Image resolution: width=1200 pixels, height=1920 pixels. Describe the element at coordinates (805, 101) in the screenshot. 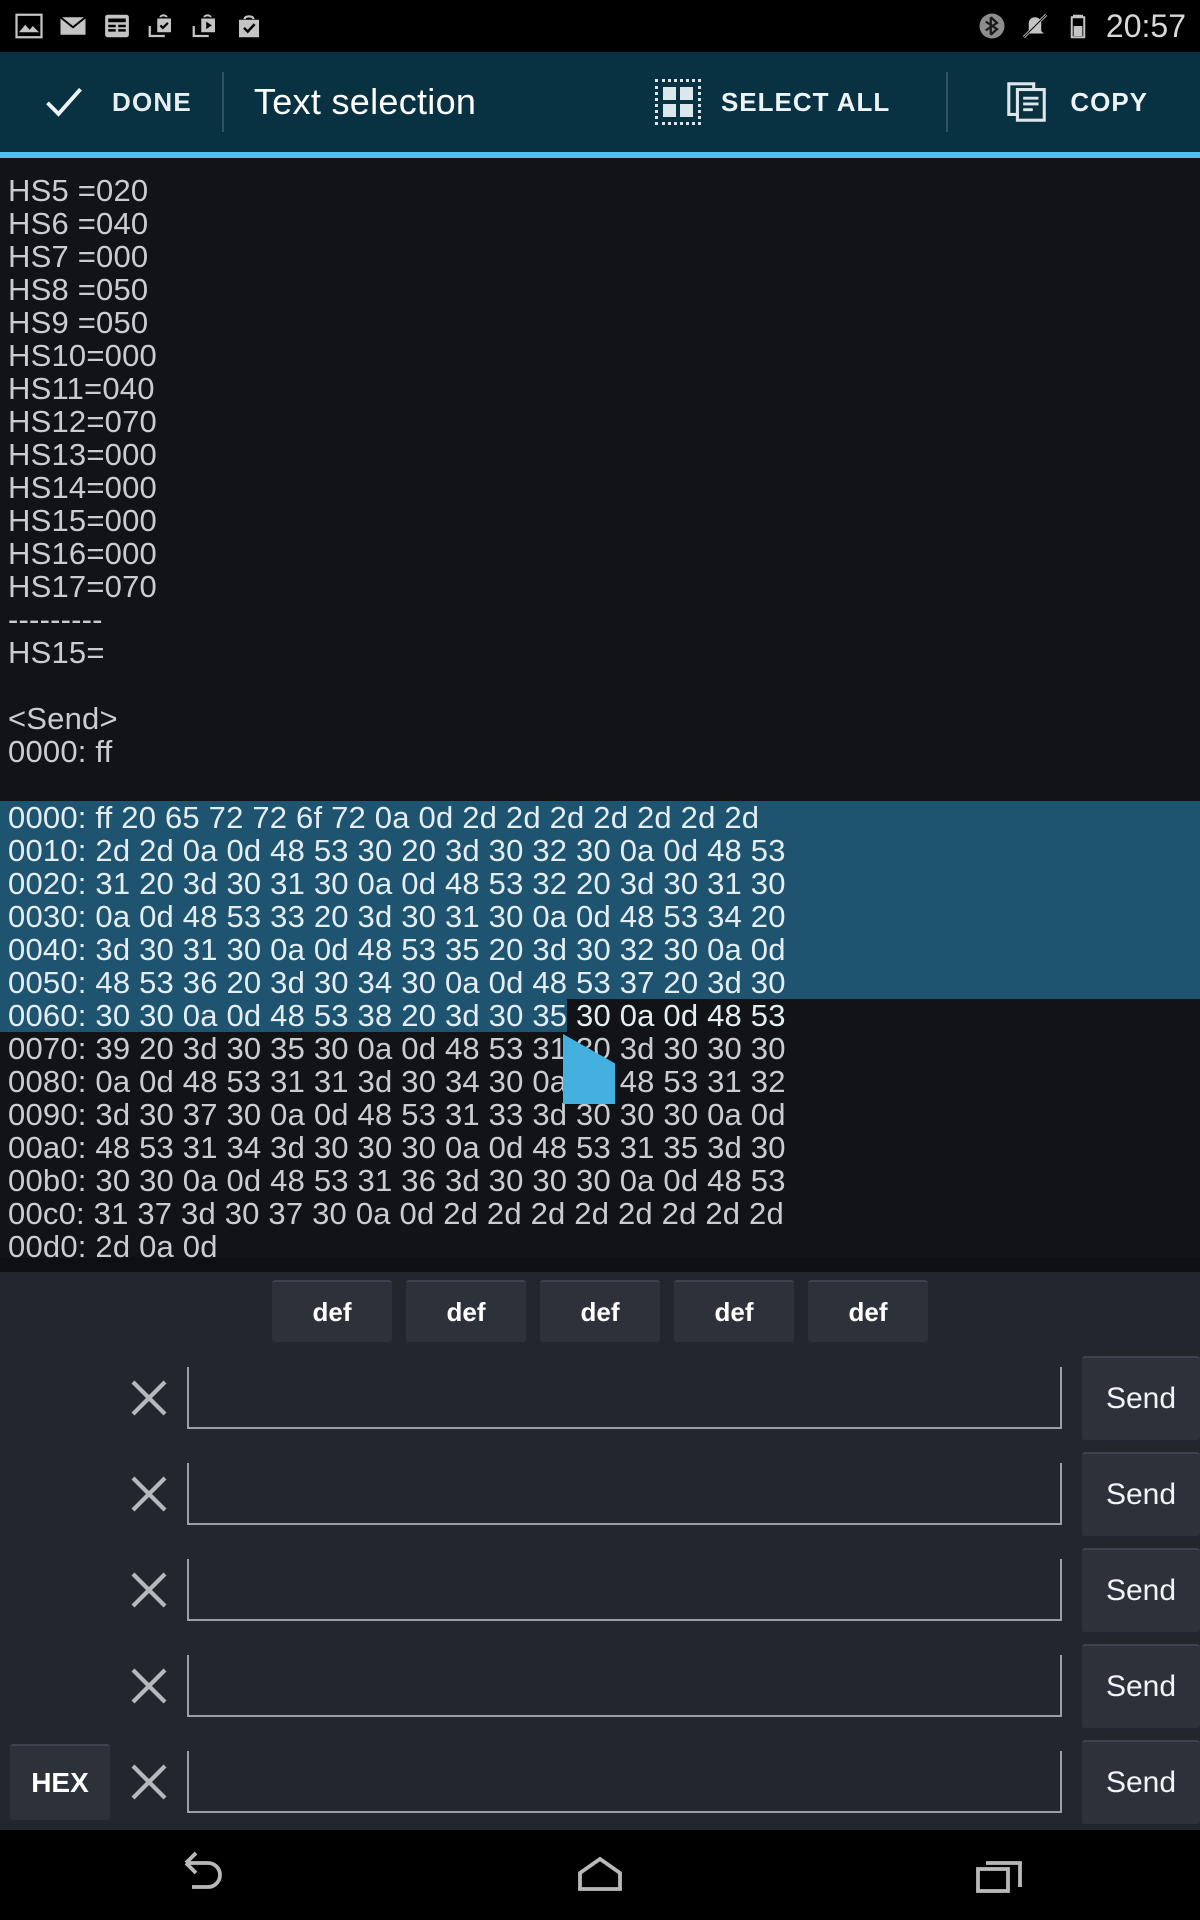

I see `select-all-label: SELECT ALL` at that location.